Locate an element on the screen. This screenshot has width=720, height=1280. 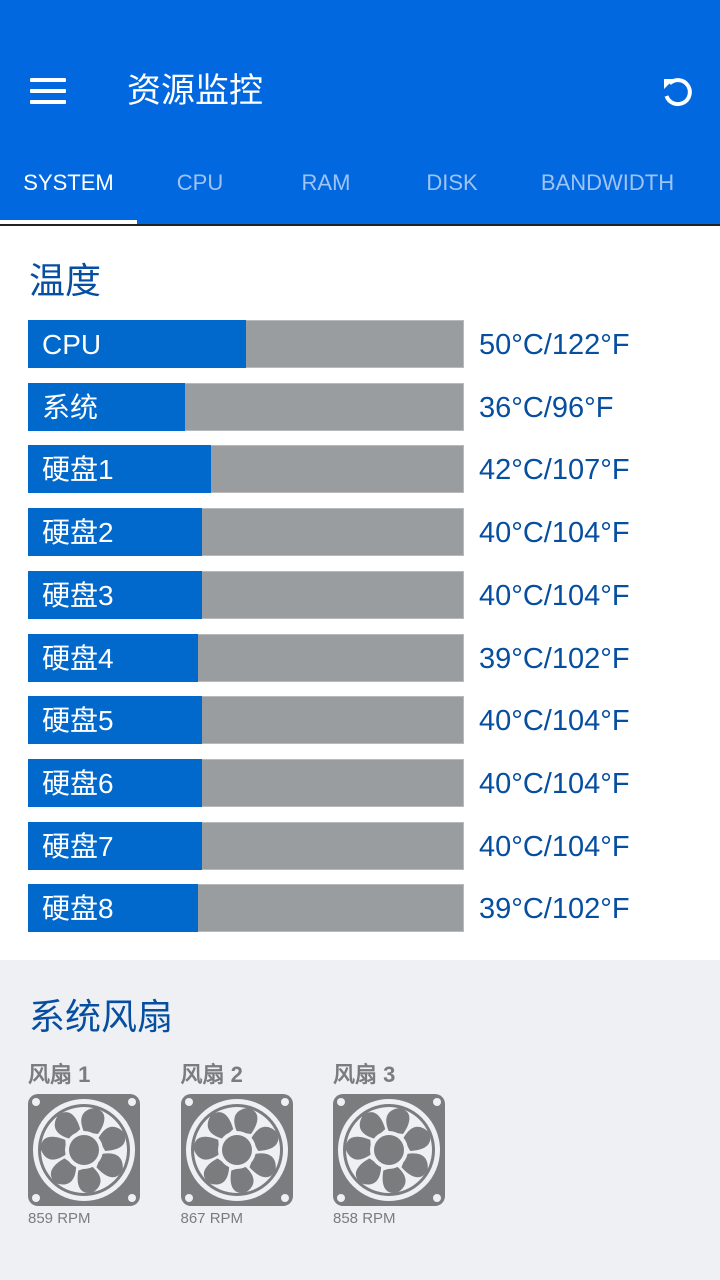
tab-system: SYSTEM is located at coordinates (68, 185).